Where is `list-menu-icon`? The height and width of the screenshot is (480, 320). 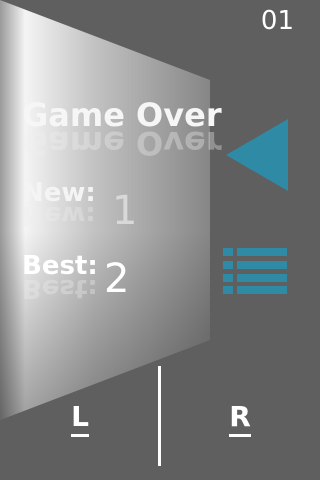 list-menu-icon is located at coordinates (255, 271).